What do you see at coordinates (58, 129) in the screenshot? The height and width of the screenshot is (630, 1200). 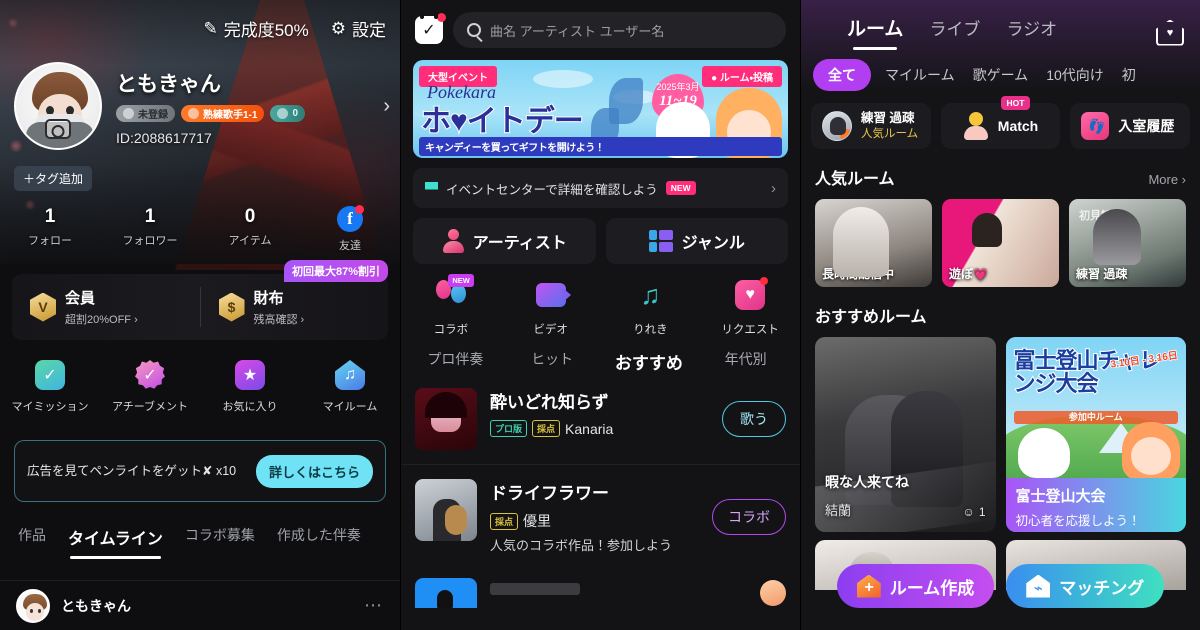 I see `camera-icon` at bounding box center [58, 129].